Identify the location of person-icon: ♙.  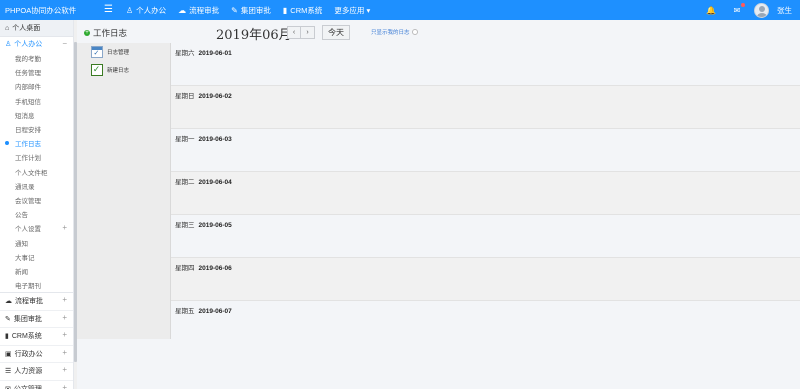
(8, 44).